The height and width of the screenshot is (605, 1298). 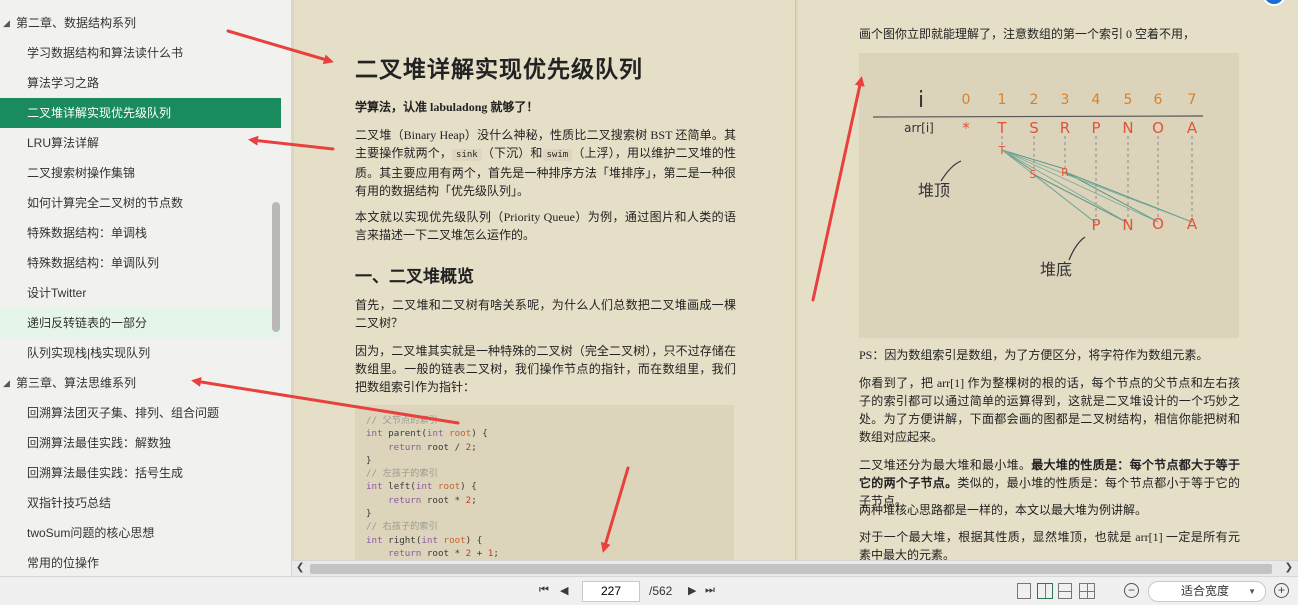 I want to click on figure-index-label: 2, so click(x=1034, y=100).